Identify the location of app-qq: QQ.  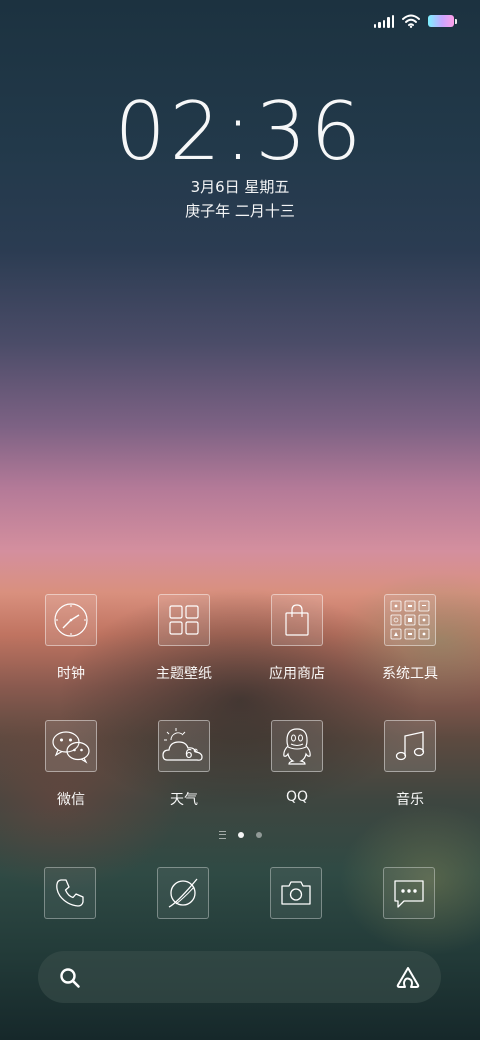
(297, 762).